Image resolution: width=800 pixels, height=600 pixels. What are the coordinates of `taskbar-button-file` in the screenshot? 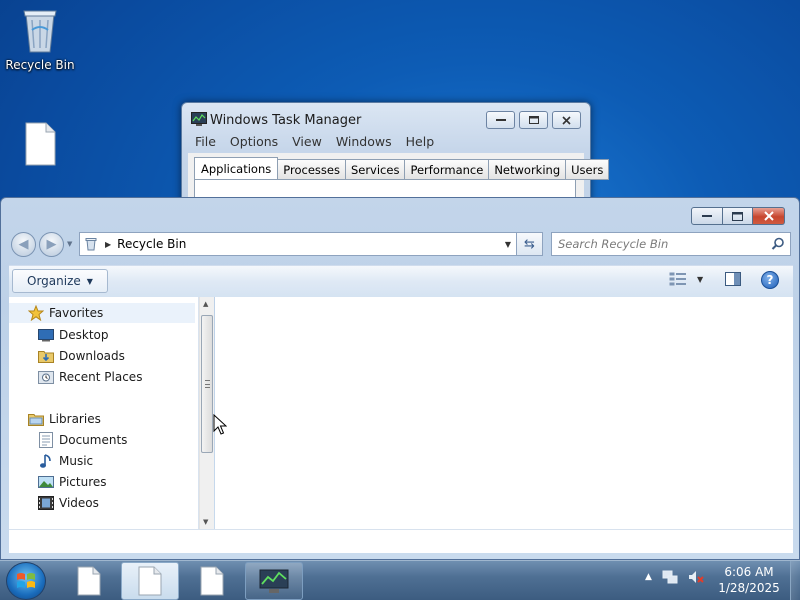 It's located at (89, 581).